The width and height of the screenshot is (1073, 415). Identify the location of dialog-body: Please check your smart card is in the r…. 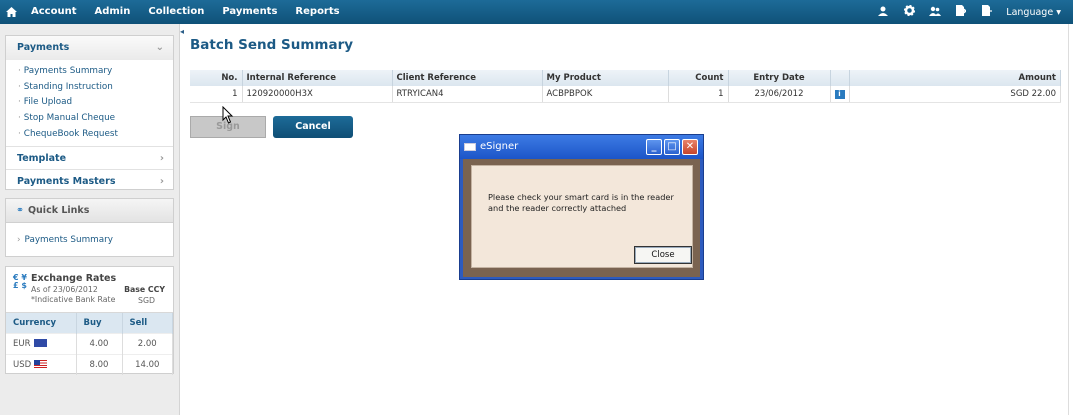
(582, 216).